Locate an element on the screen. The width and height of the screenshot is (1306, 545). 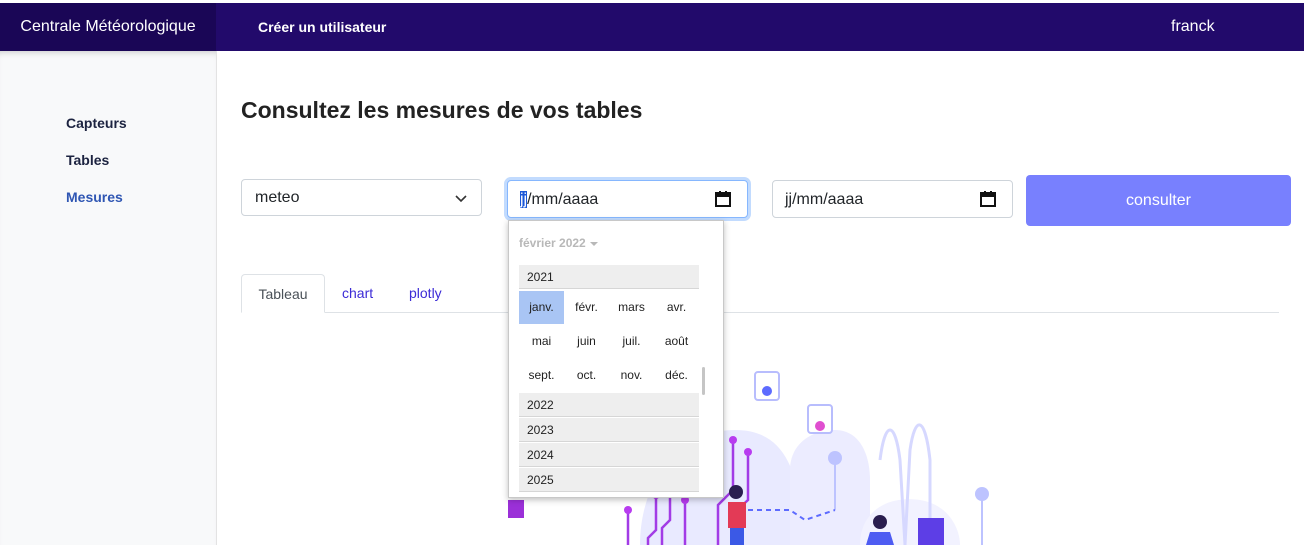
tab-tableau: Tableau is located at coordinates (283, 293).